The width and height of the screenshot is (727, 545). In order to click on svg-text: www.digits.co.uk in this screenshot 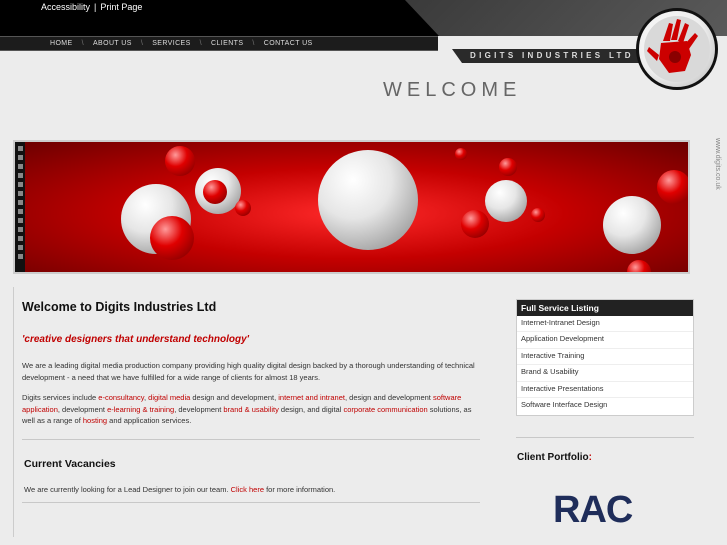, I will do `click(717, 163)`.